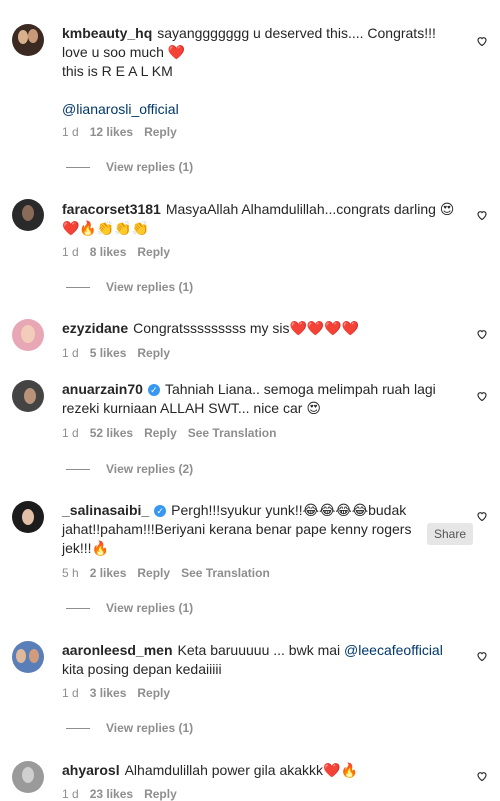  I want to click on comment-username: kmbeauty_hq, so click(107, 33).